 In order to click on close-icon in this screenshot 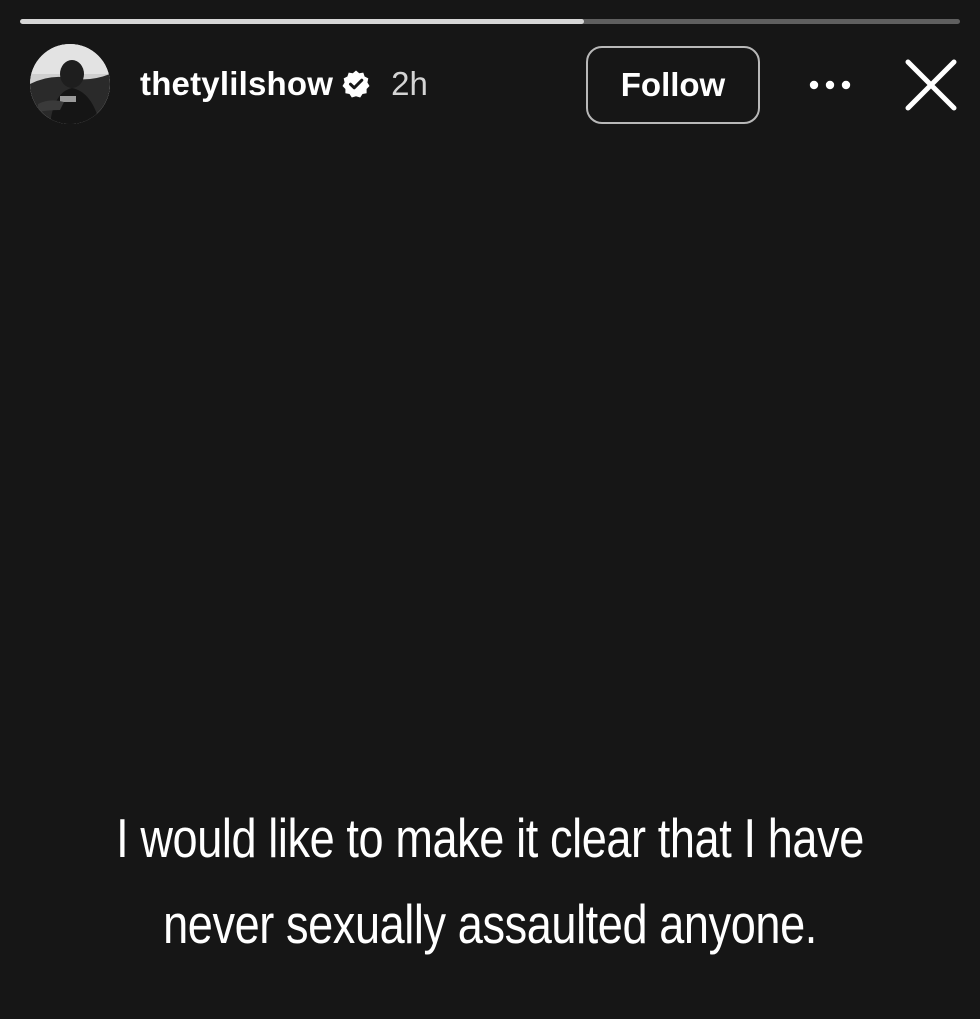, I will do `click(931, 85)`.